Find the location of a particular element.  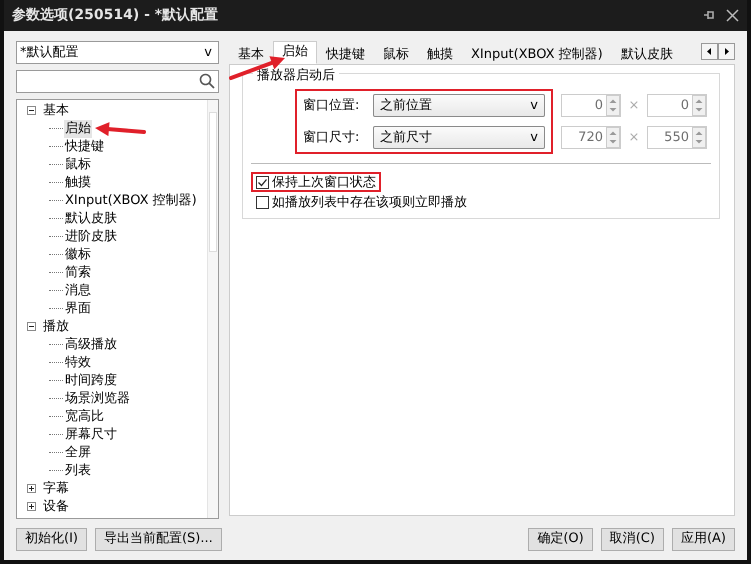

group-title: 播放器启动后 is located at coordinates (296, 75).